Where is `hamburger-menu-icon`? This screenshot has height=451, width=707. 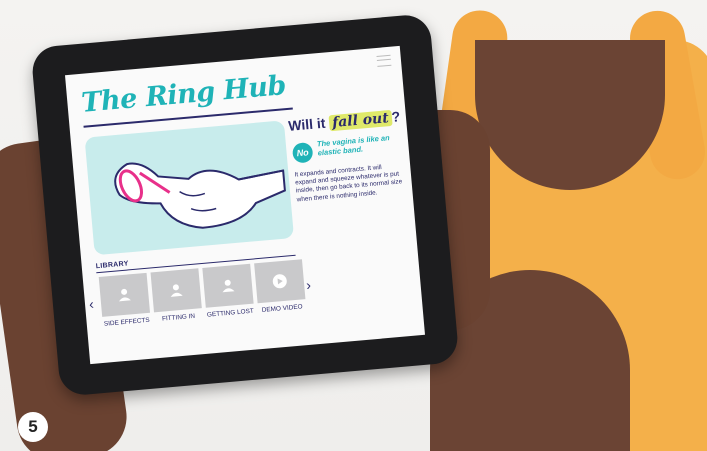 hamburger-menu-icon is located at coordinates (384, 60).